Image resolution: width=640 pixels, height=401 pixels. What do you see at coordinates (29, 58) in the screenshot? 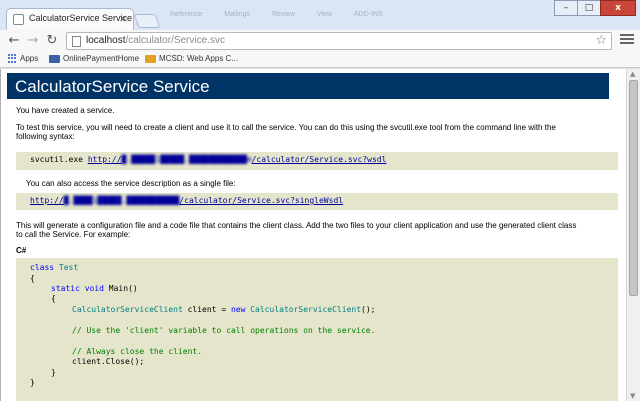
I see `bookmark-label: Apps` at bounding box center [29, 58].